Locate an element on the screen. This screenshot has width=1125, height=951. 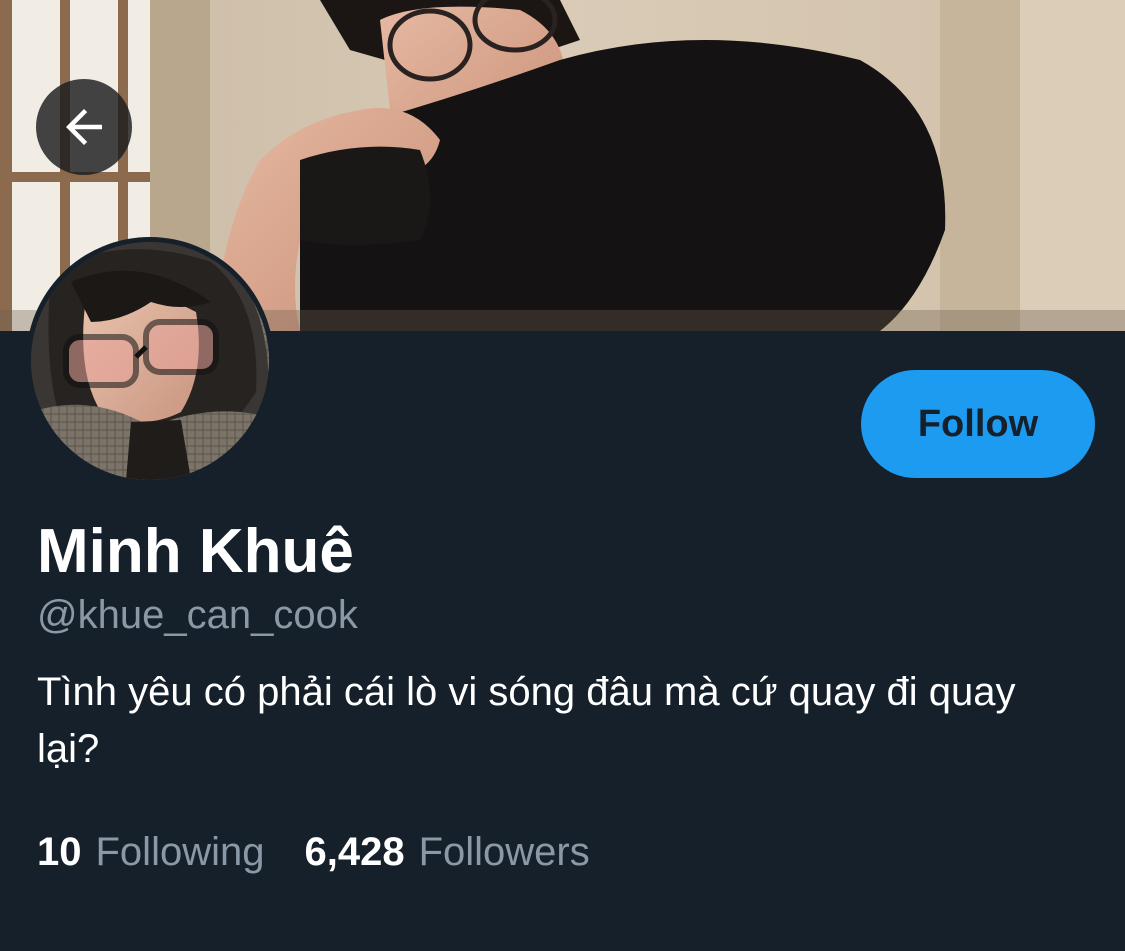
following-label: Following is located at coordinates (180, 852).